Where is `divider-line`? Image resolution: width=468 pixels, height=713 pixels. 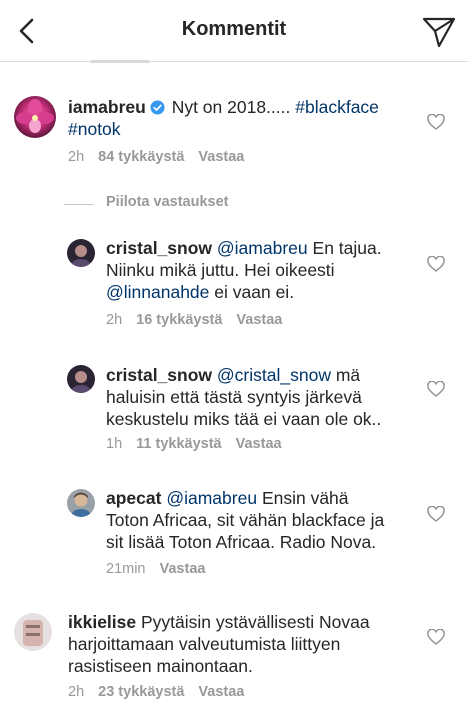 divider-line is located at coordinates (79, 204).